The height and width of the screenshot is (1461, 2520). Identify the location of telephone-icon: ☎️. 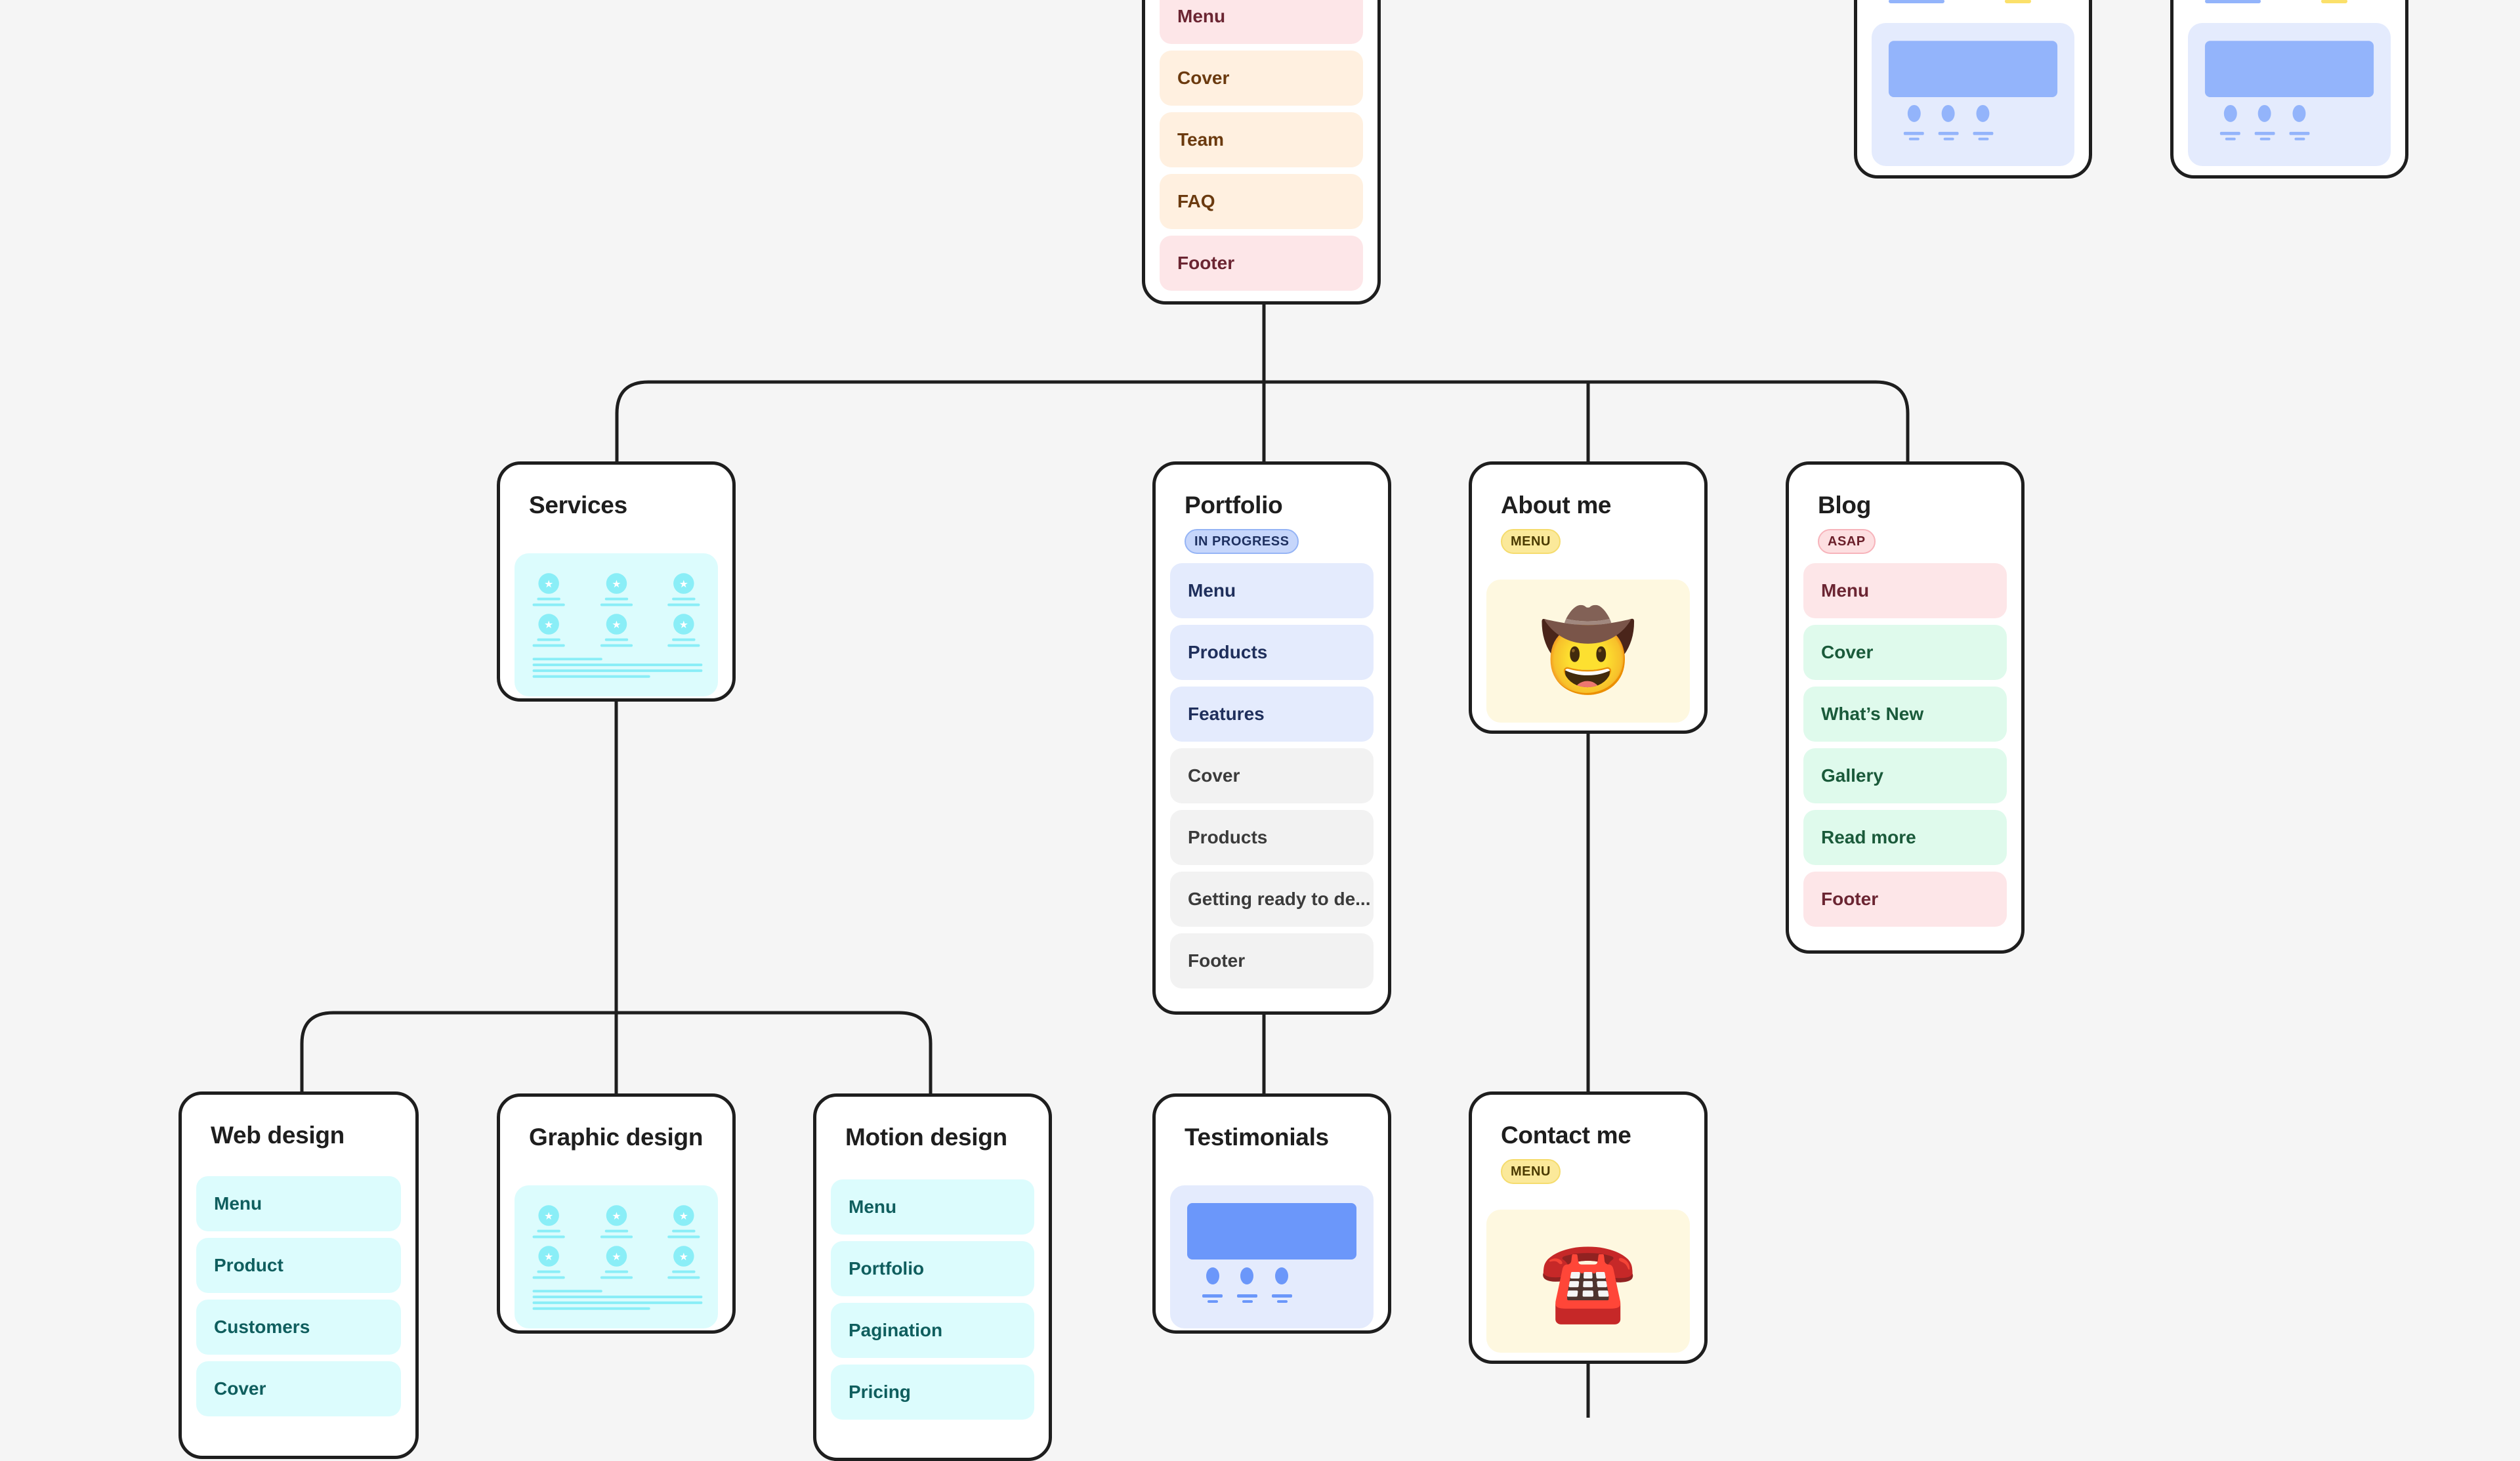
(1588, 1281).